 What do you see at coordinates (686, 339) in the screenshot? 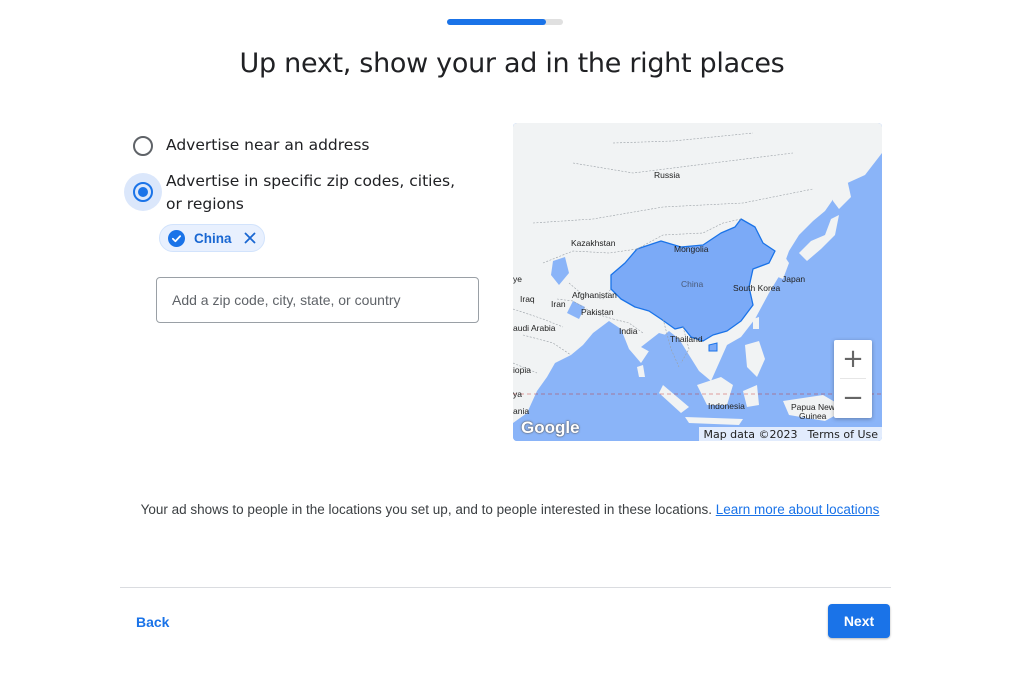
I see `map-label-thailand: Thailand` at bounding box center [686, 339].